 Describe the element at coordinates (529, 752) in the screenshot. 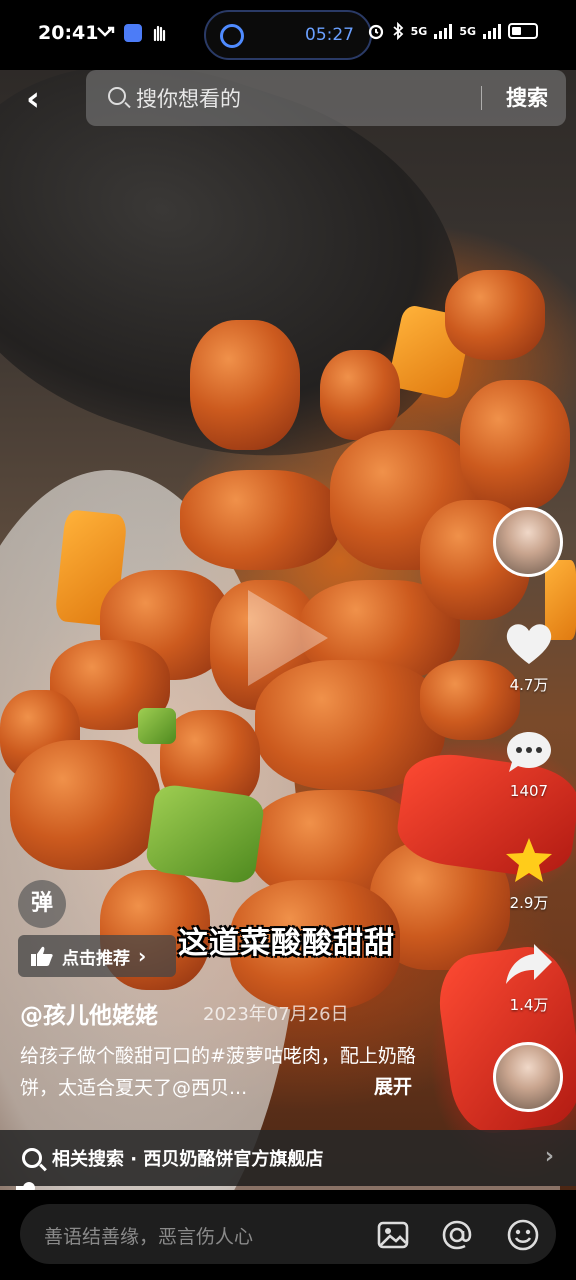

I see `comment-icon` at that location.